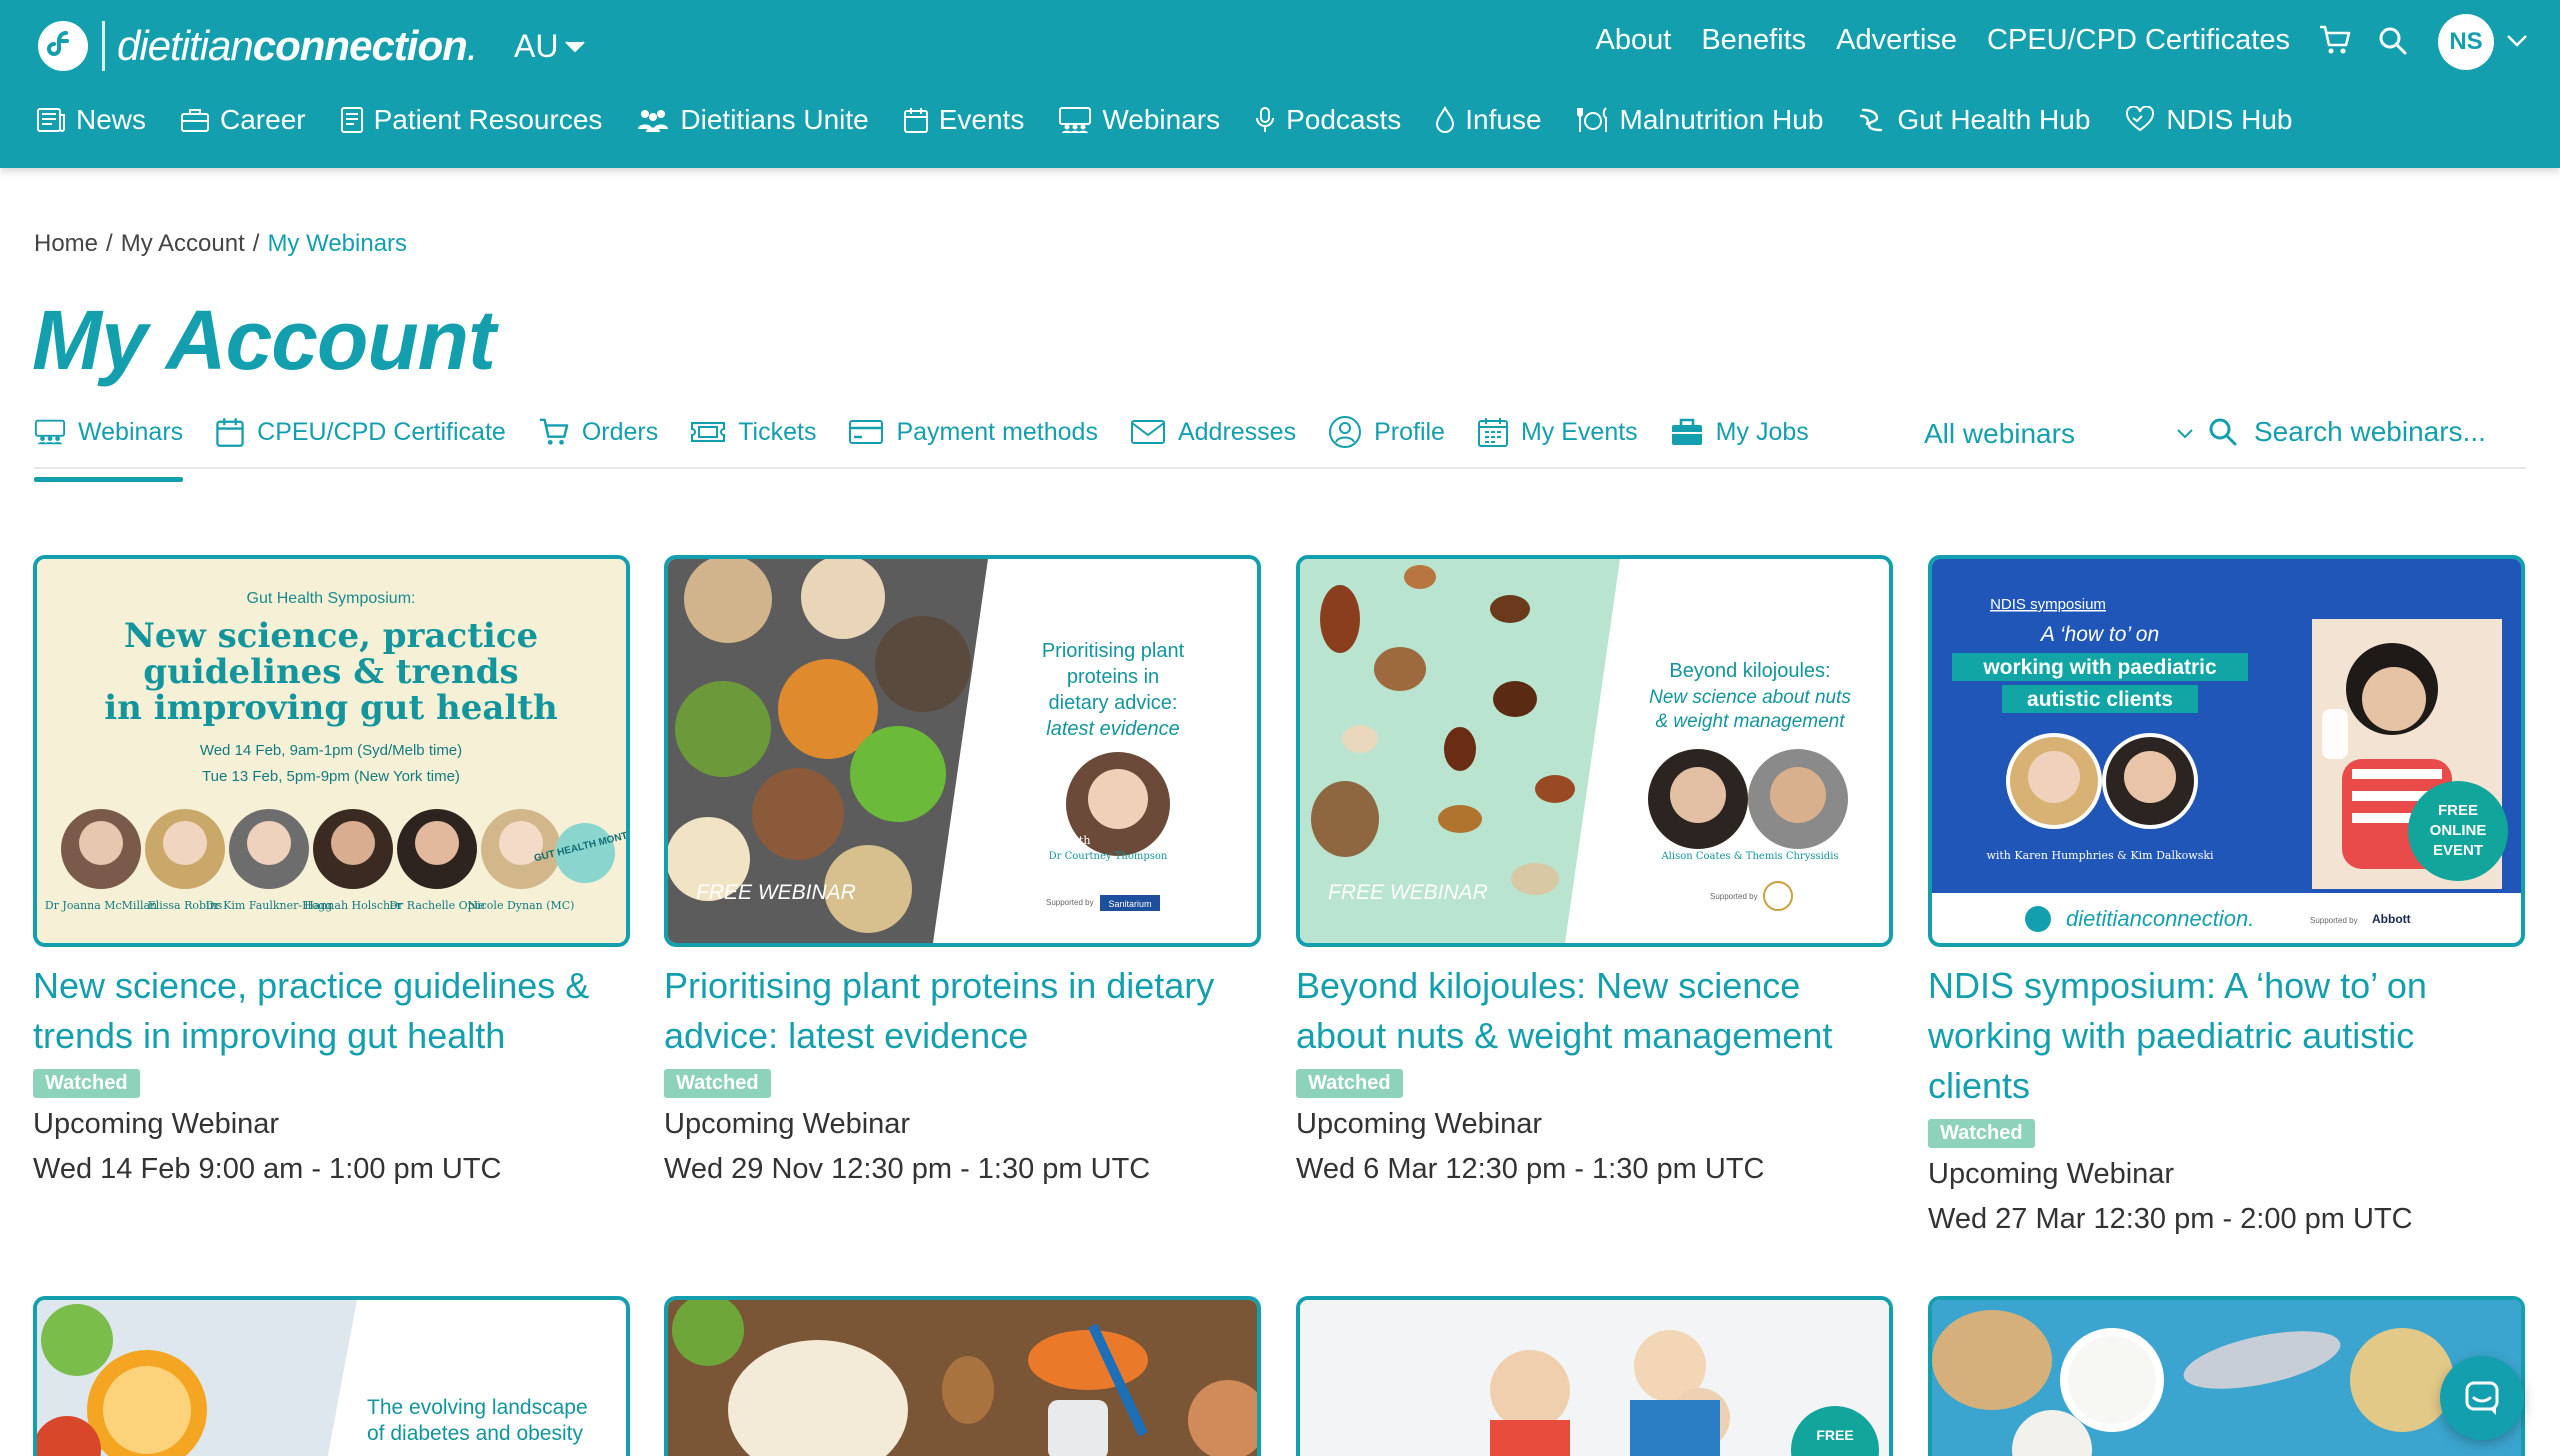 The height and width of the screenshot is (1456, 2560). I want to click on thumbnail-date-line: Tue 13 Feb, 5pm-9pm (New York time), so click(331, 776).